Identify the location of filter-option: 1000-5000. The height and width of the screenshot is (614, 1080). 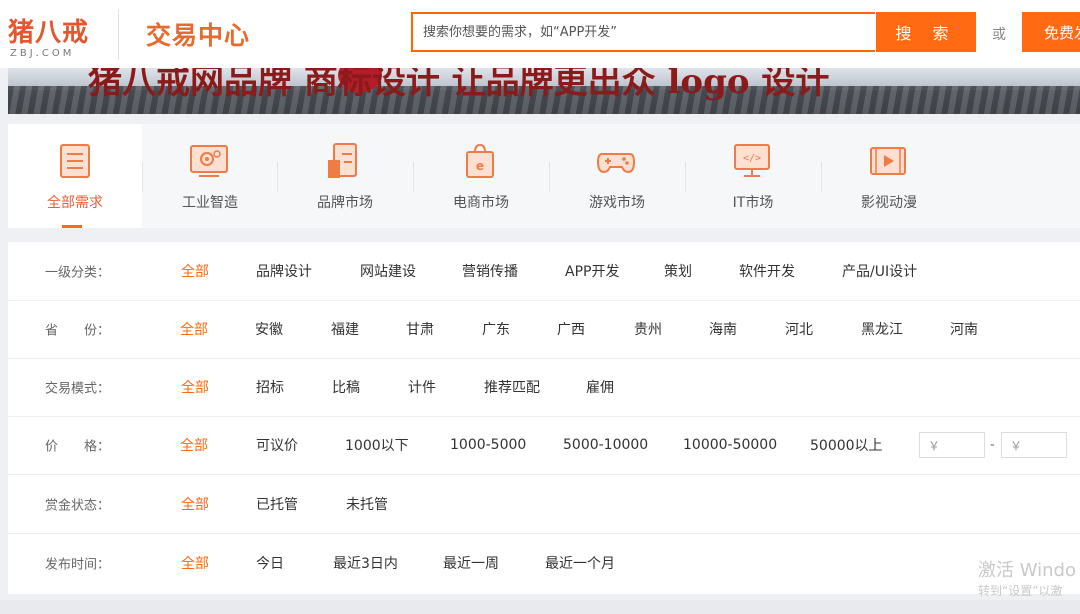
(488, 445).